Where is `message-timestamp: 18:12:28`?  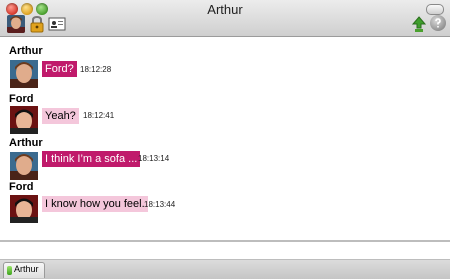 message-timestamp: 18:12:28 is located at coordinates (96, 69).